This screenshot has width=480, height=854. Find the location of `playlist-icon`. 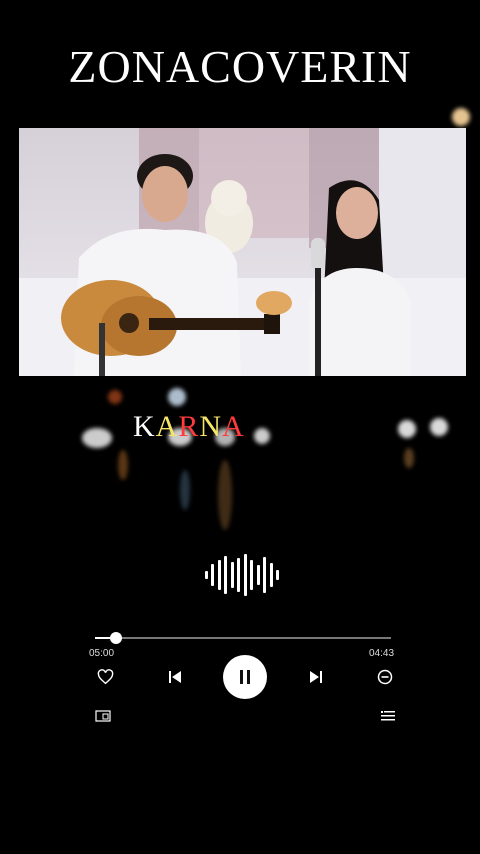

playlist-icon is located at coordinates (388, 716).